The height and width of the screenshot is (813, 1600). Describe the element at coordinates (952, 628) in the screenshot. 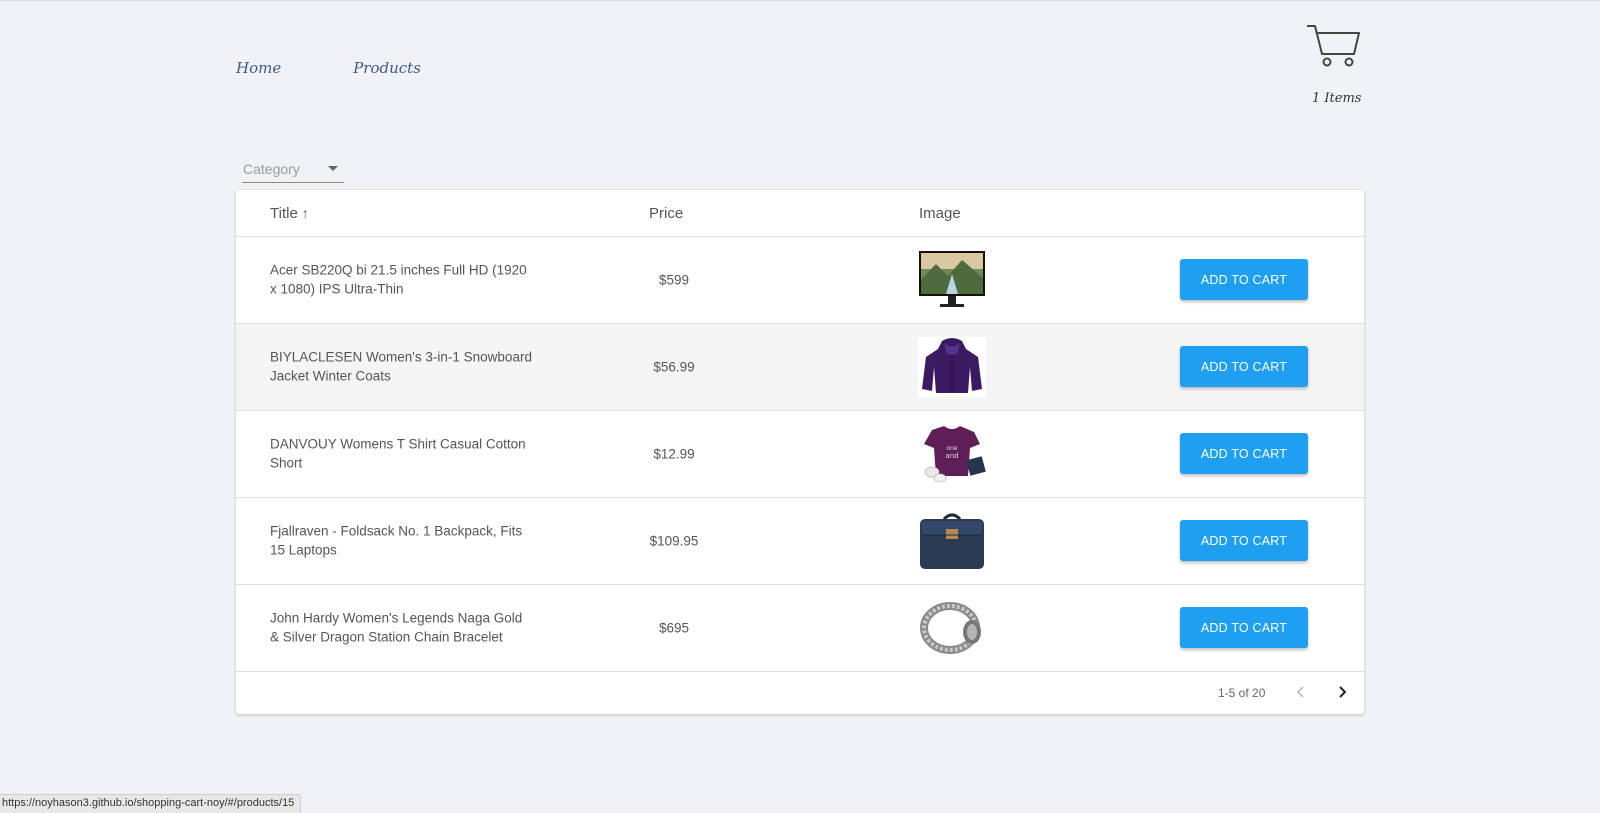

I see `product-image-bracelet` at that location.